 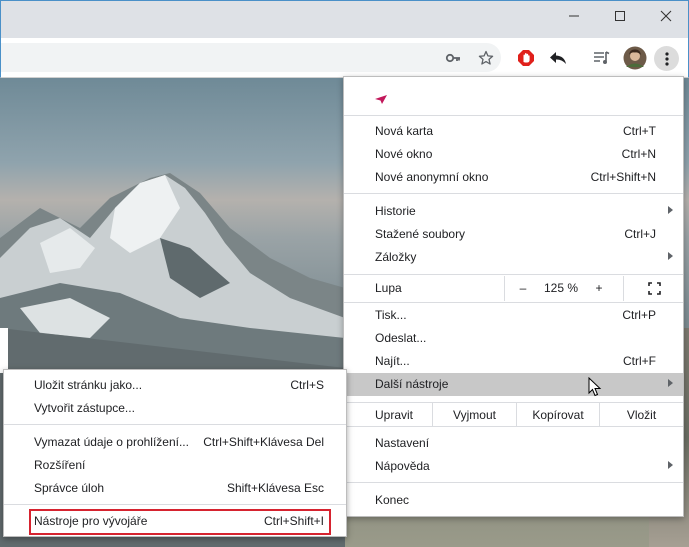 What do you see at coordinates (523, 288) in the screenshot?
I see `zoom-out-button: –` at bounding box center [523, 288].